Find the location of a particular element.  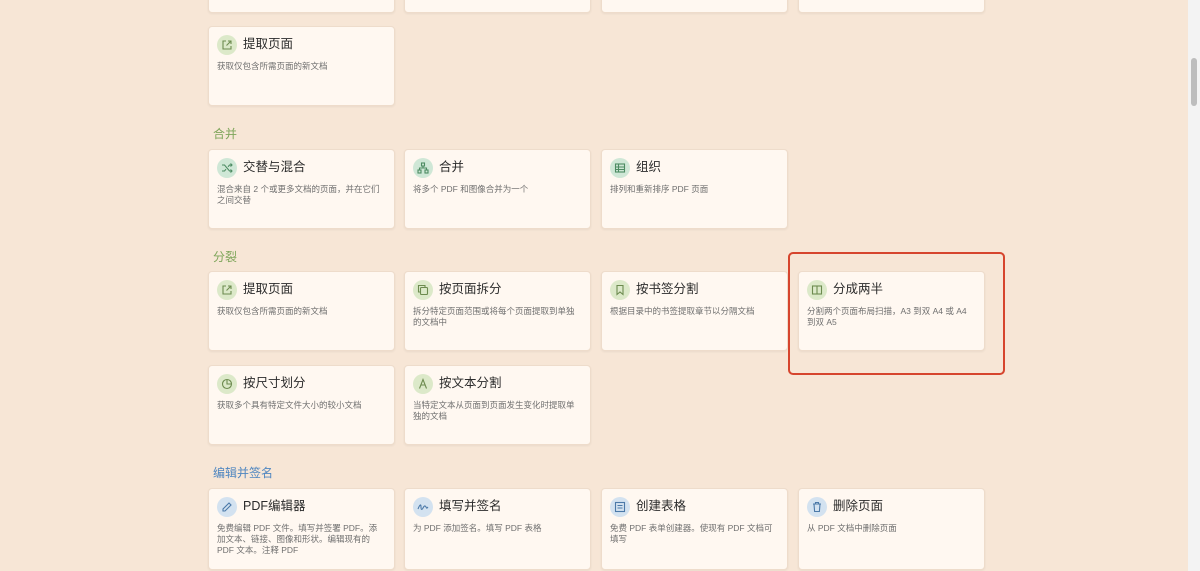

form-icon is located at coordinates (620, 507).